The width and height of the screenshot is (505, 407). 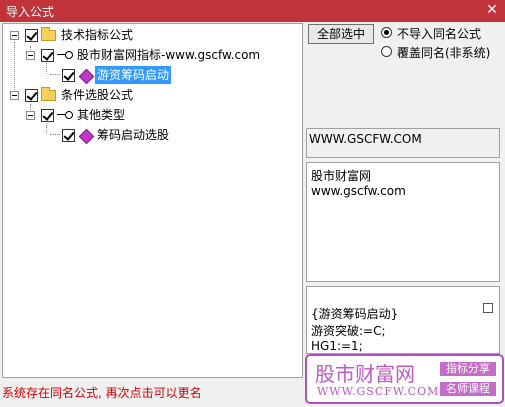 What do you see at coordinates (252, 11) in the screenshot?
I see `title-bar: 导入公式 ✕` at bounding box center [252, 11].